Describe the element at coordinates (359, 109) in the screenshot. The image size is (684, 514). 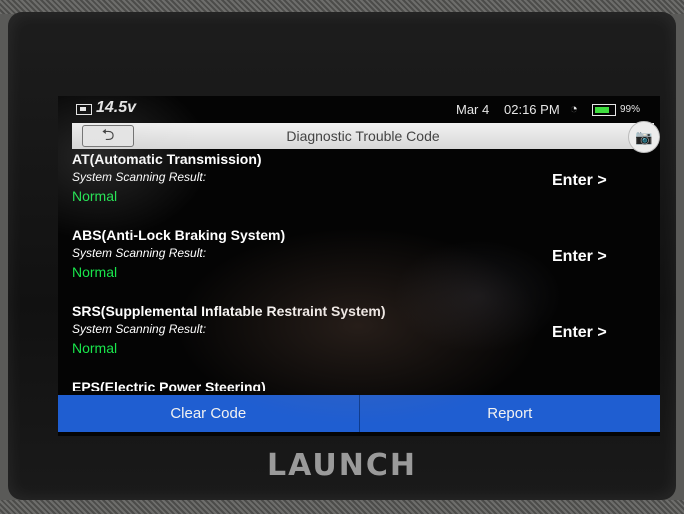
I see `status-bar: 14.5v Mar 4 02:16 PM ◔ 99%` at that location.